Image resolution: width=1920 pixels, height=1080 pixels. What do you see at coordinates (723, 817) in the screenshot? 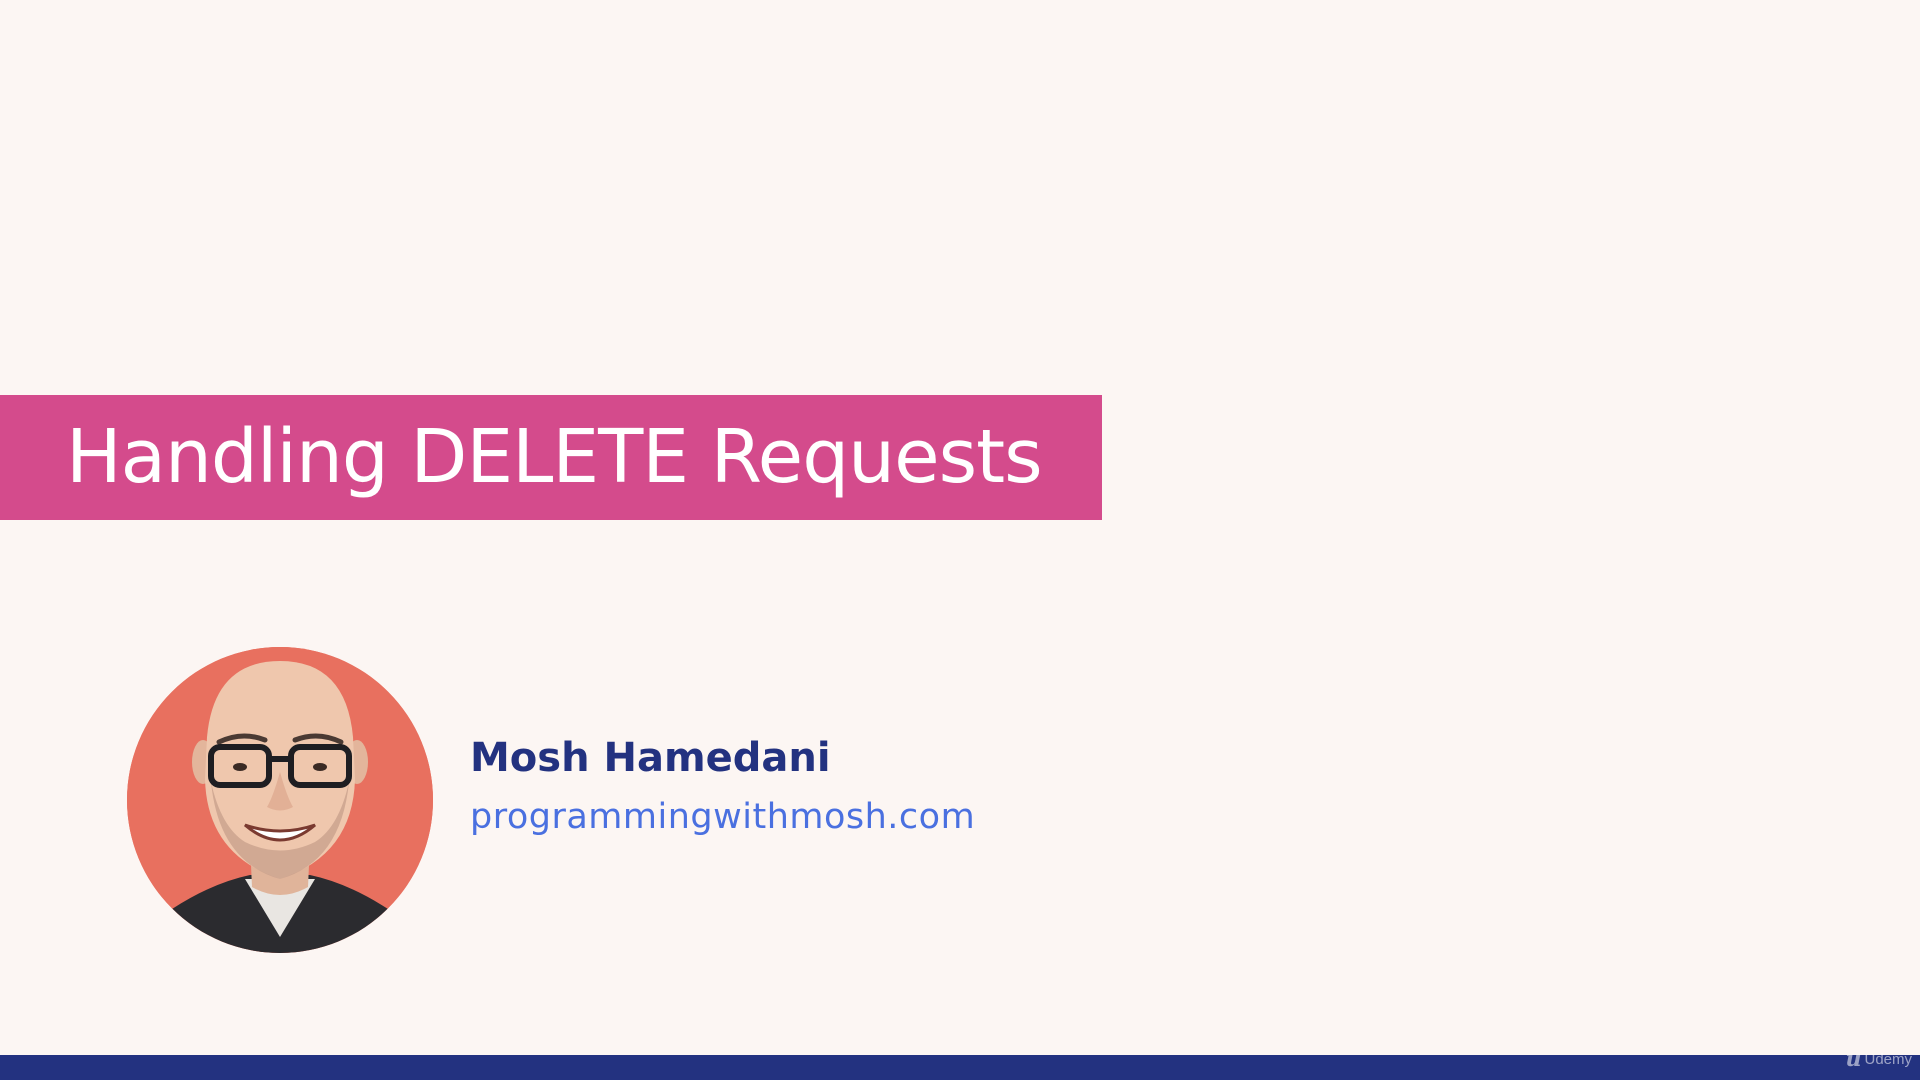
I see `author-website: programmingwithmosh.com` at bounding box center [723, 817].